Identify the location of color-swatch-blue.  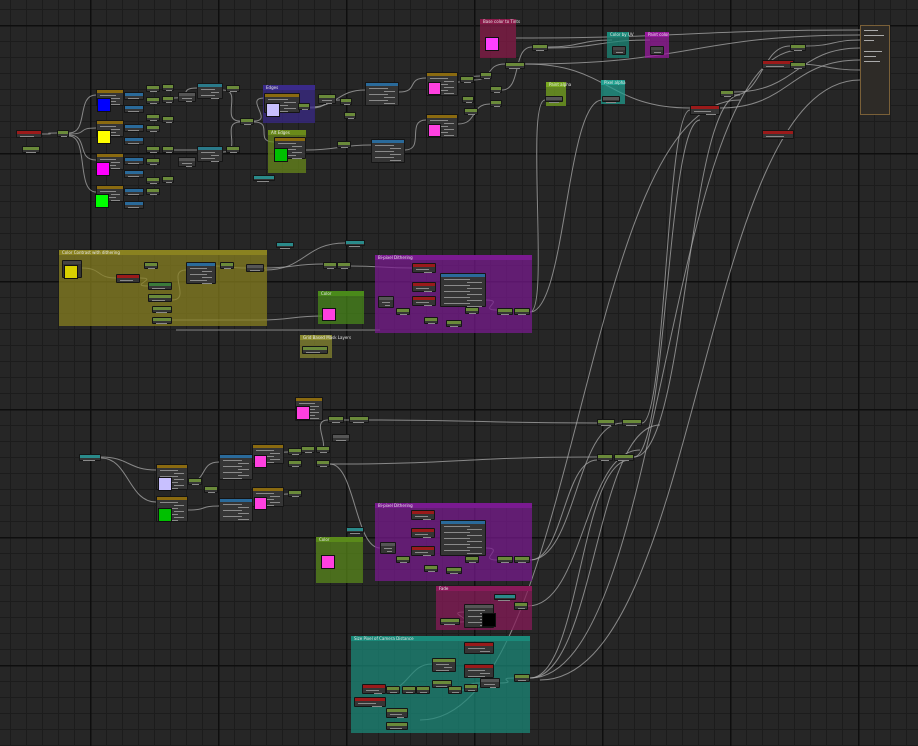
(104, 105).